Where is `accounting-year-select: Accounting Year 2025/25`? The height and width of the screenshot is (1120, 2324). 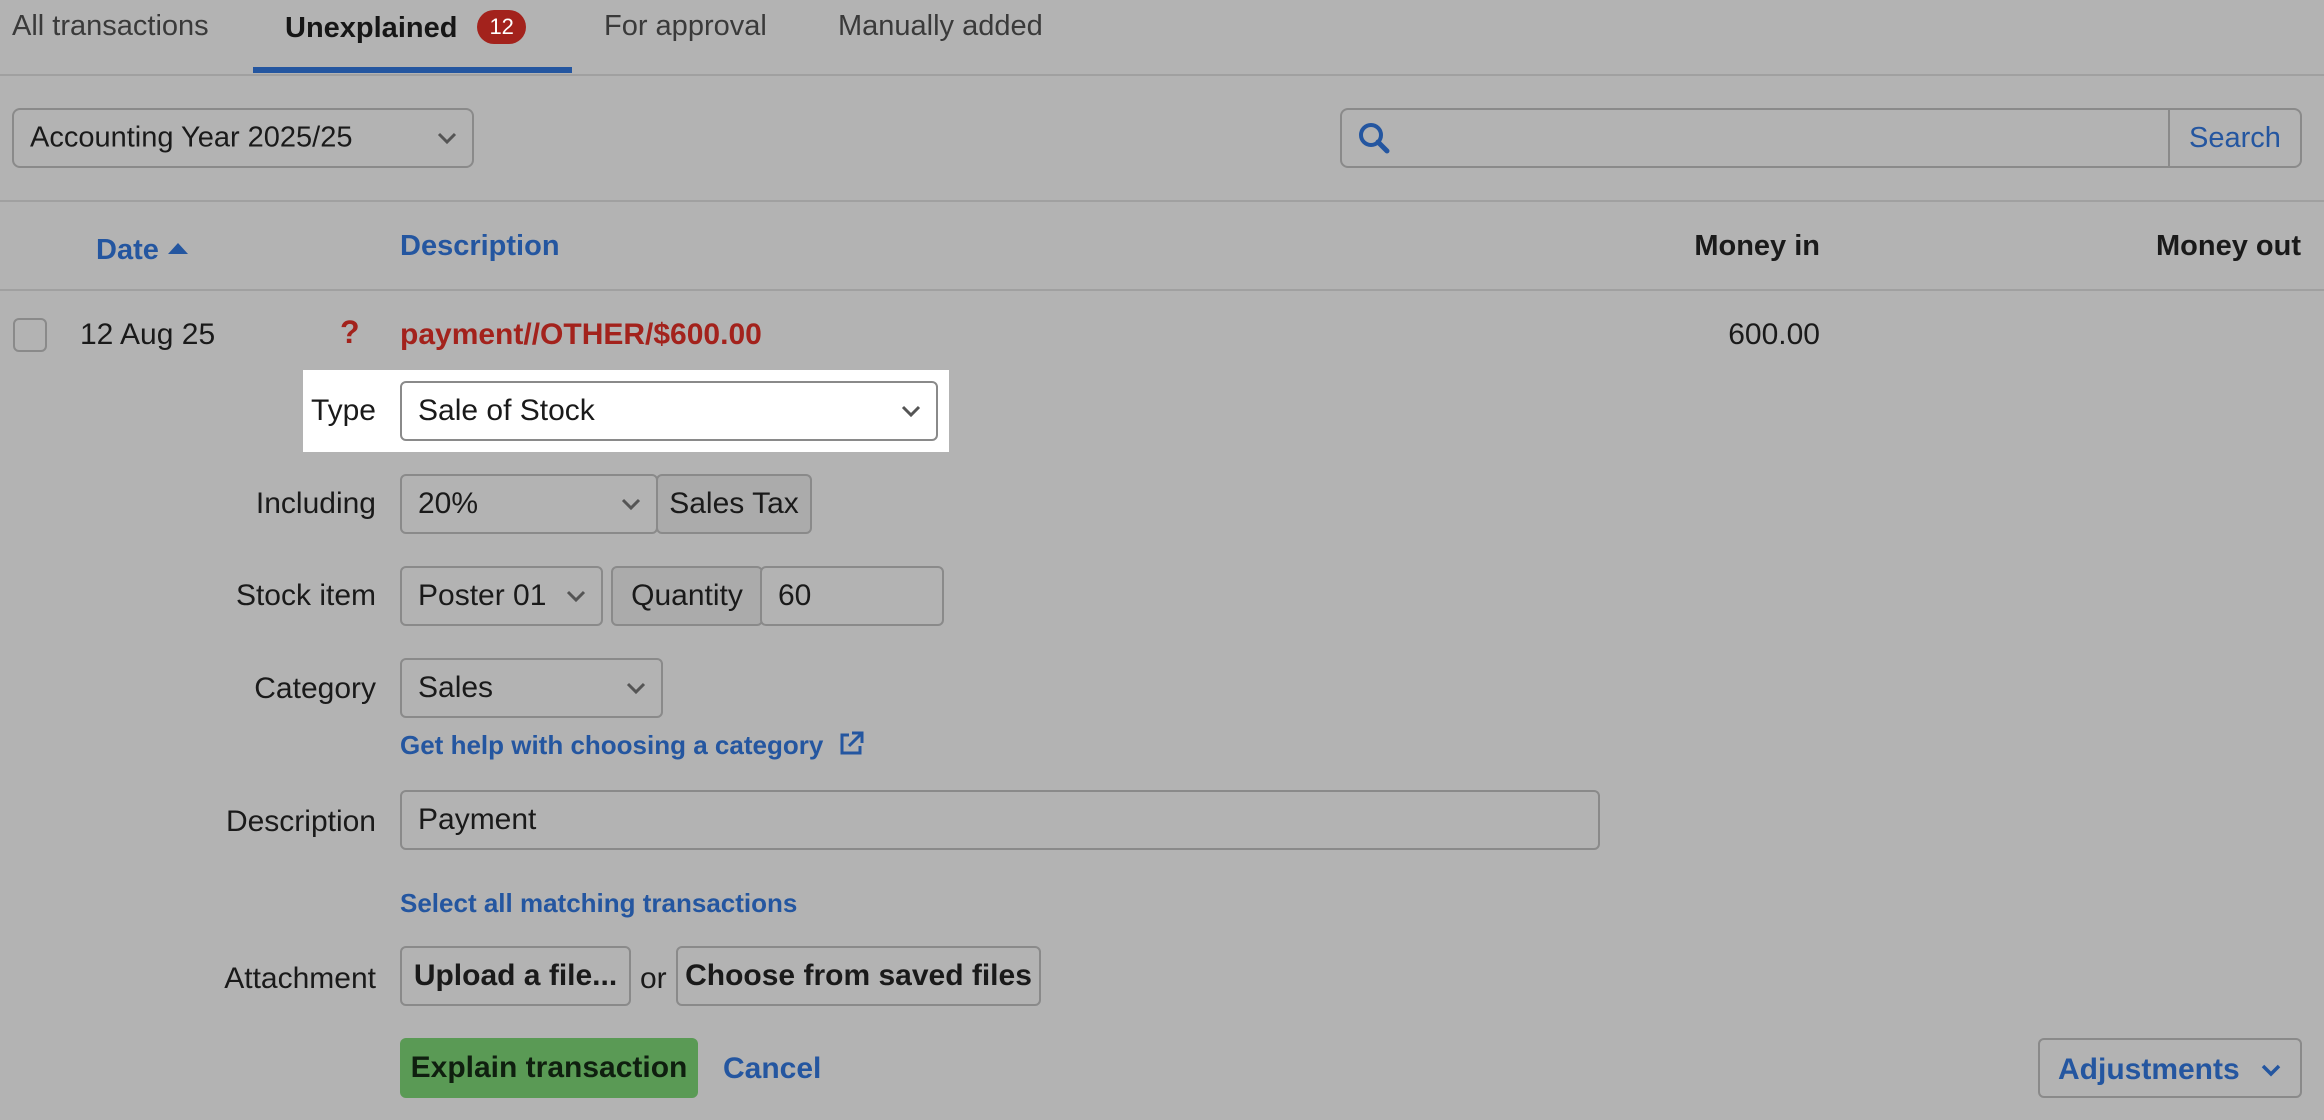
accounting-year-select: Accounting Year 2025/25 is located at coordinates (243, 138).